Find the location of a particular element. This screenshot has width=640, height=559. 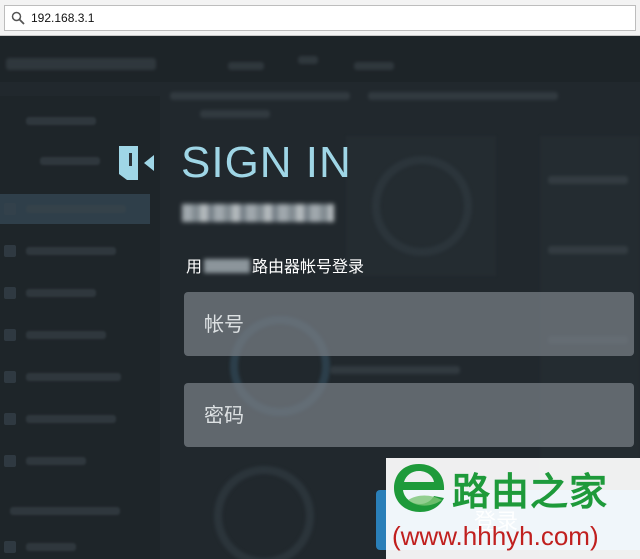

password-input is located at coordinates (409, 415).